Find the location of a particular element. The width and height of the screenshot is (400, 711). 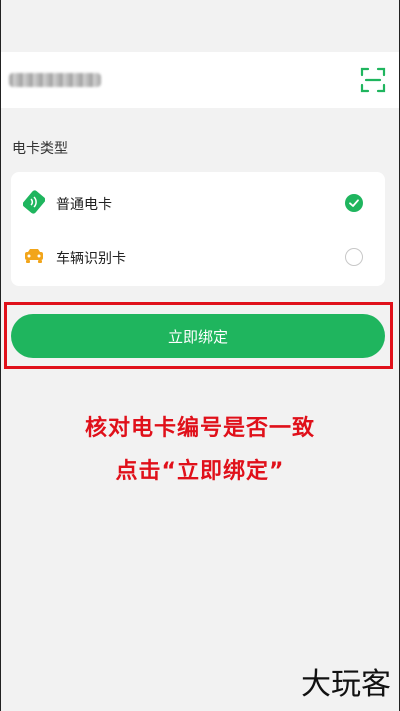

scan-button is located at coordinates (373, 80).